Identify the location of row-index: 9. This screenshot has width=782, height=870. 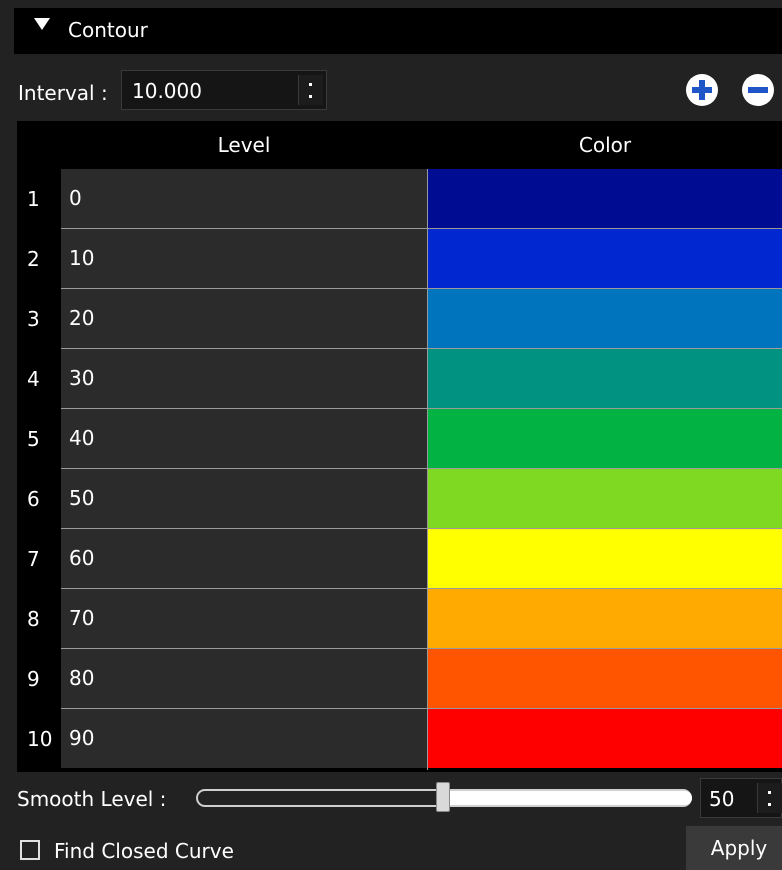
(33, 679).